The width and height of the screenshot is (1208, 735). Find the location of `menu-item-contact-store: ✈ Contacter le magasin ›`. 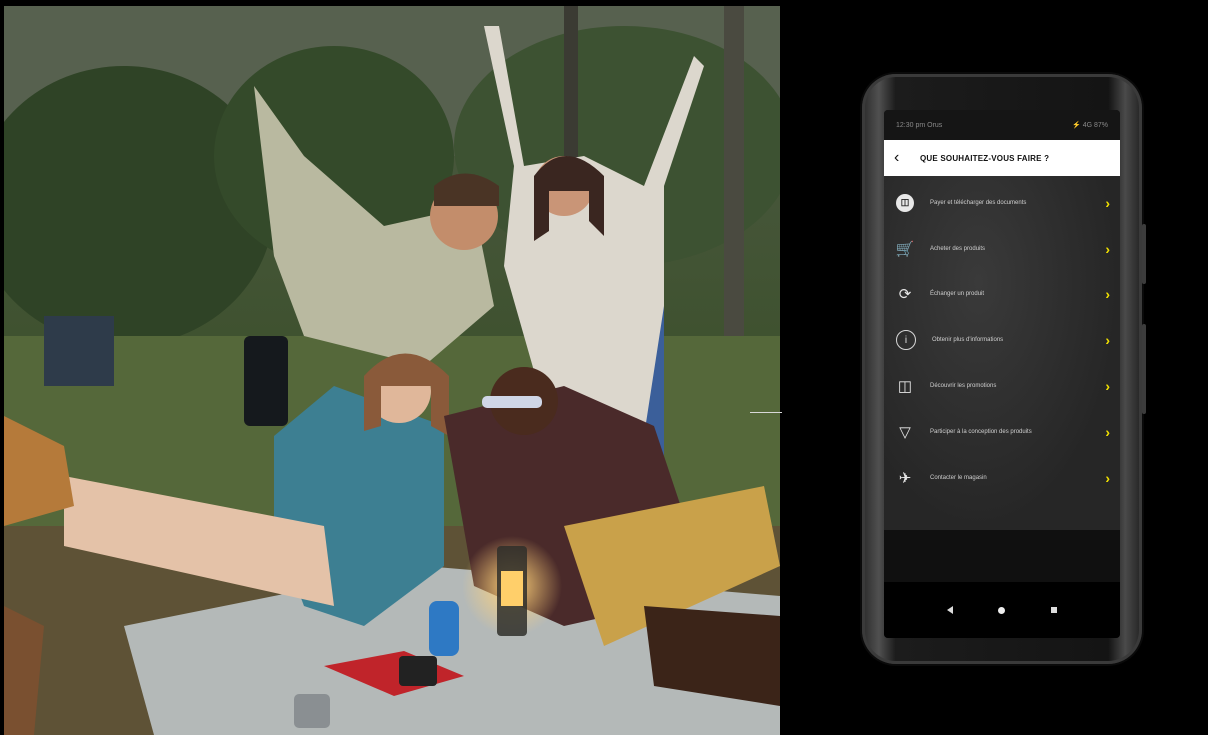

menu-item-contact-store: ✈ Contacter le magasin › is located at coordinates (1002, 478).